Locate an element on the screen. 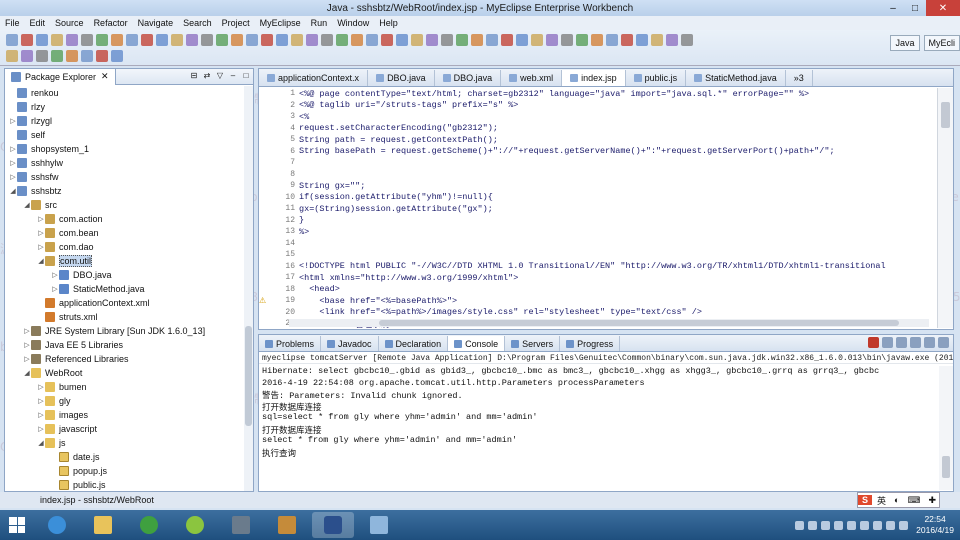  tree-item: ▷ sshsfw is located at coordinates (129, 177).